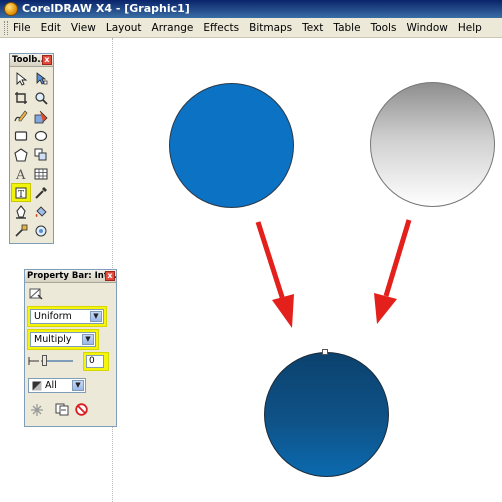  I want to click on transparency-amount-input: 0, so click(95, 361).